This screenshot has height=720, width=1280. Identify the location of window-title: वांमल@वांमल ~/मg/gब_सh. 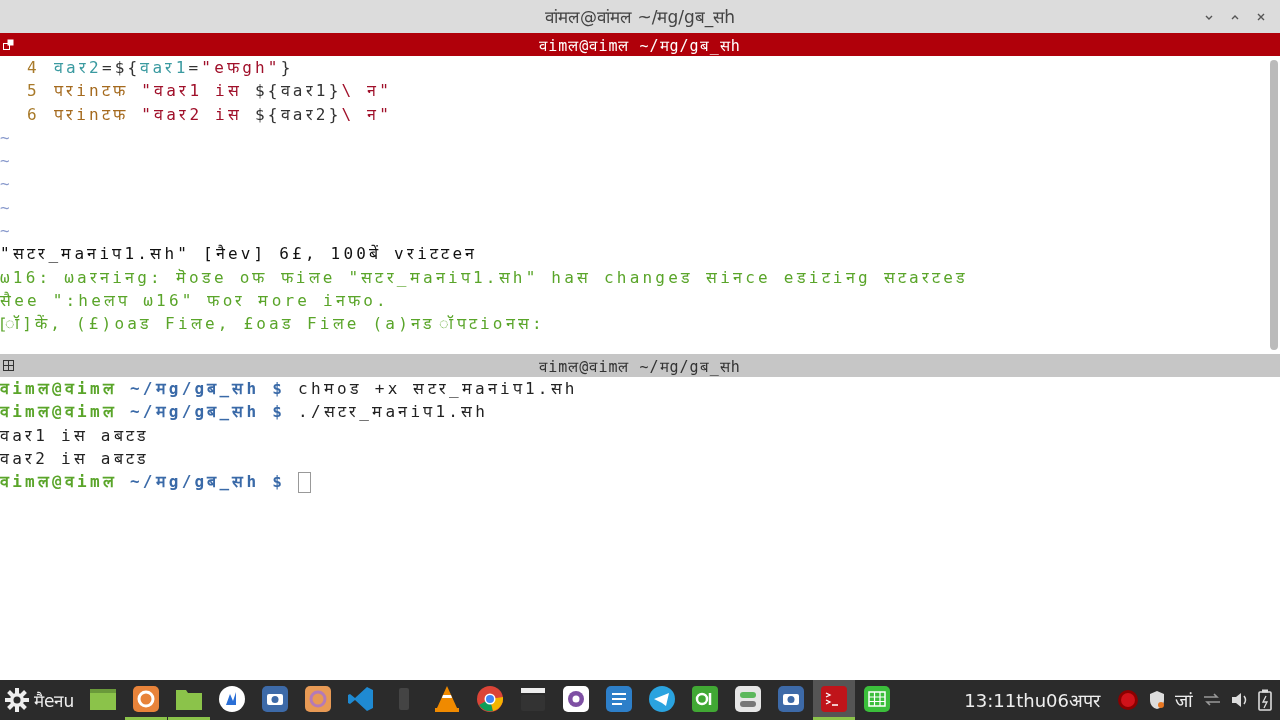
(640, 17).